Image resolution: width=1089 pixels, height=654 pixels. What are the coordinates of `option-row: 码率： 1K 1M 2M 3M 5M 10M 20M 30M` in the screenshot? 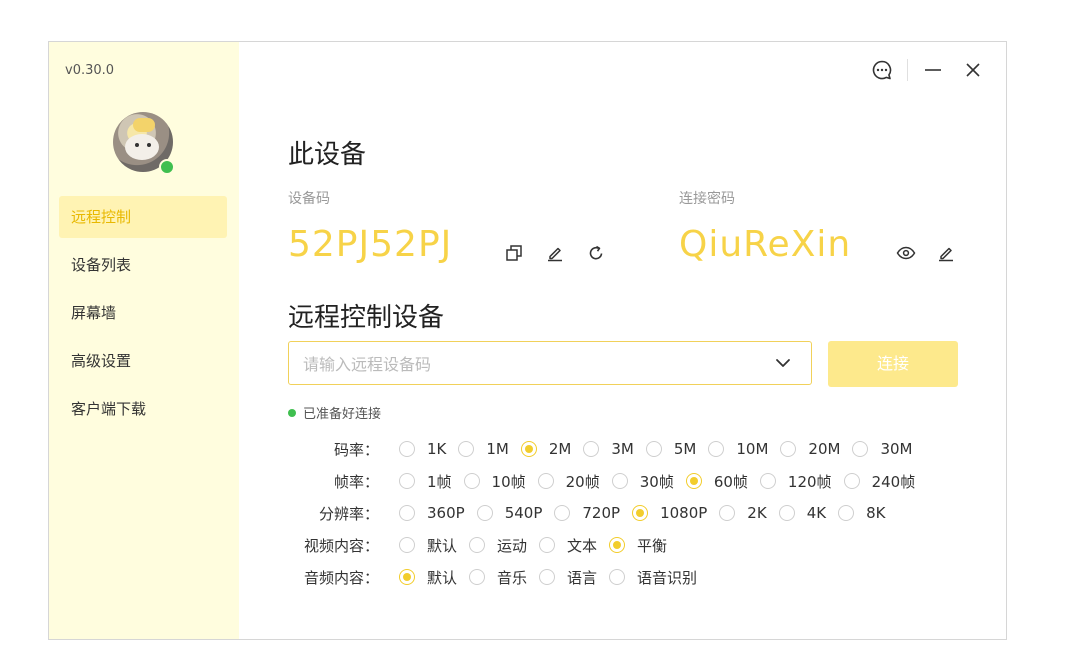 It's located at (606, 449).